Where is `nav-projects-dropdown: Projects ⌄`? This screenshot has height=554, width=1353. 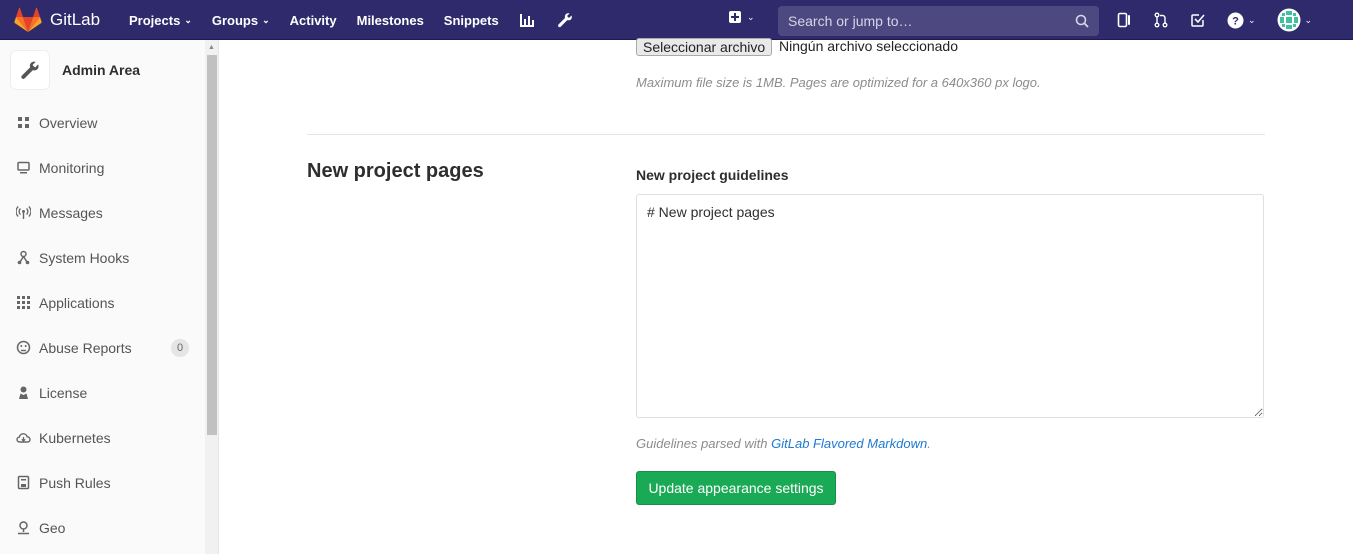 nav-projects-dropdown: Projects ⌄ is located at coordinates (160, 20).